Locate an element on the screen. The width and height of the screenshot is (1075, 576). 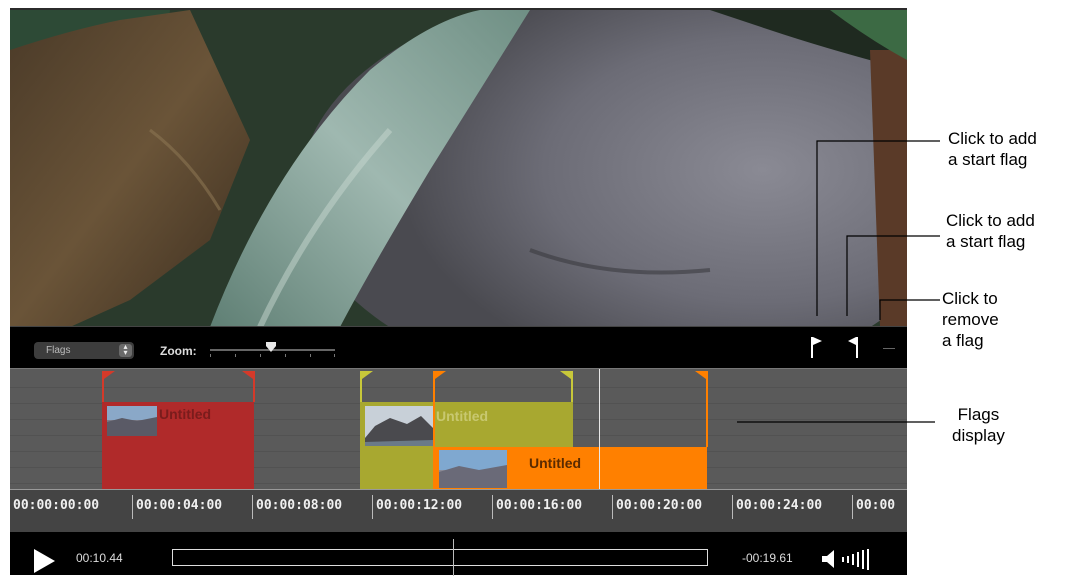
transport-bar: 00:10.44 -00:19.61 is located at coordinates (458, 554).